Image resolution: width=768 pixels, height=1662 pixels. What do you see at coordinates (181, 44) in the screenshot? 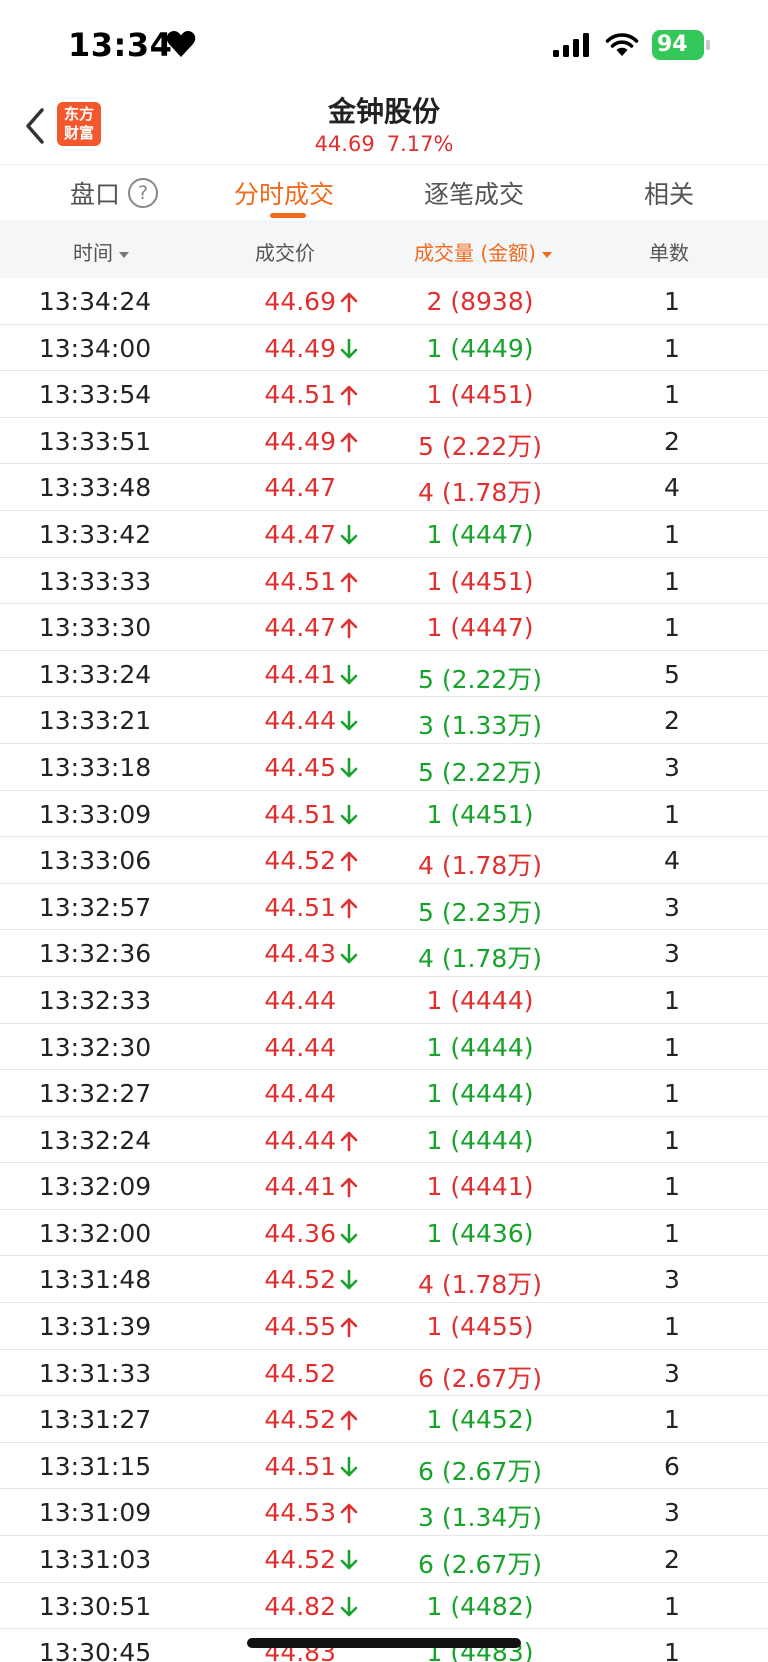
I see `heart-icon` at bounding box center [181, 44].